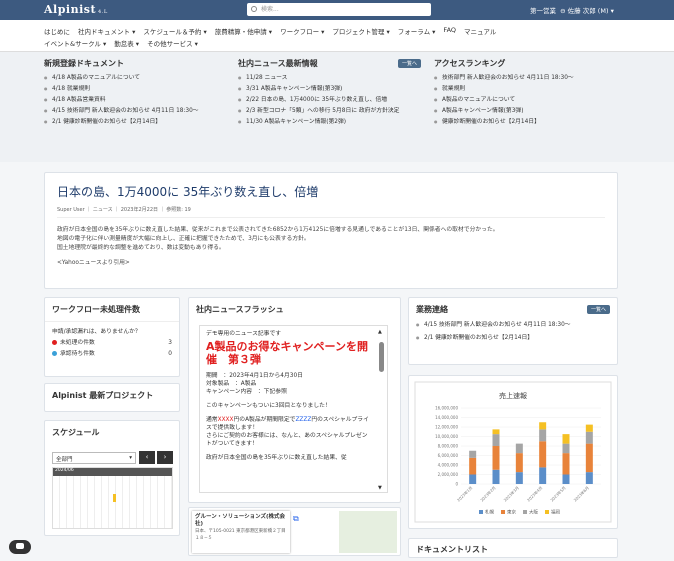 Image resolution: width=674 pixels, height=561 pixels. I want to click on nav-item: プロジェクト管理 ▾, so click(360, 31).